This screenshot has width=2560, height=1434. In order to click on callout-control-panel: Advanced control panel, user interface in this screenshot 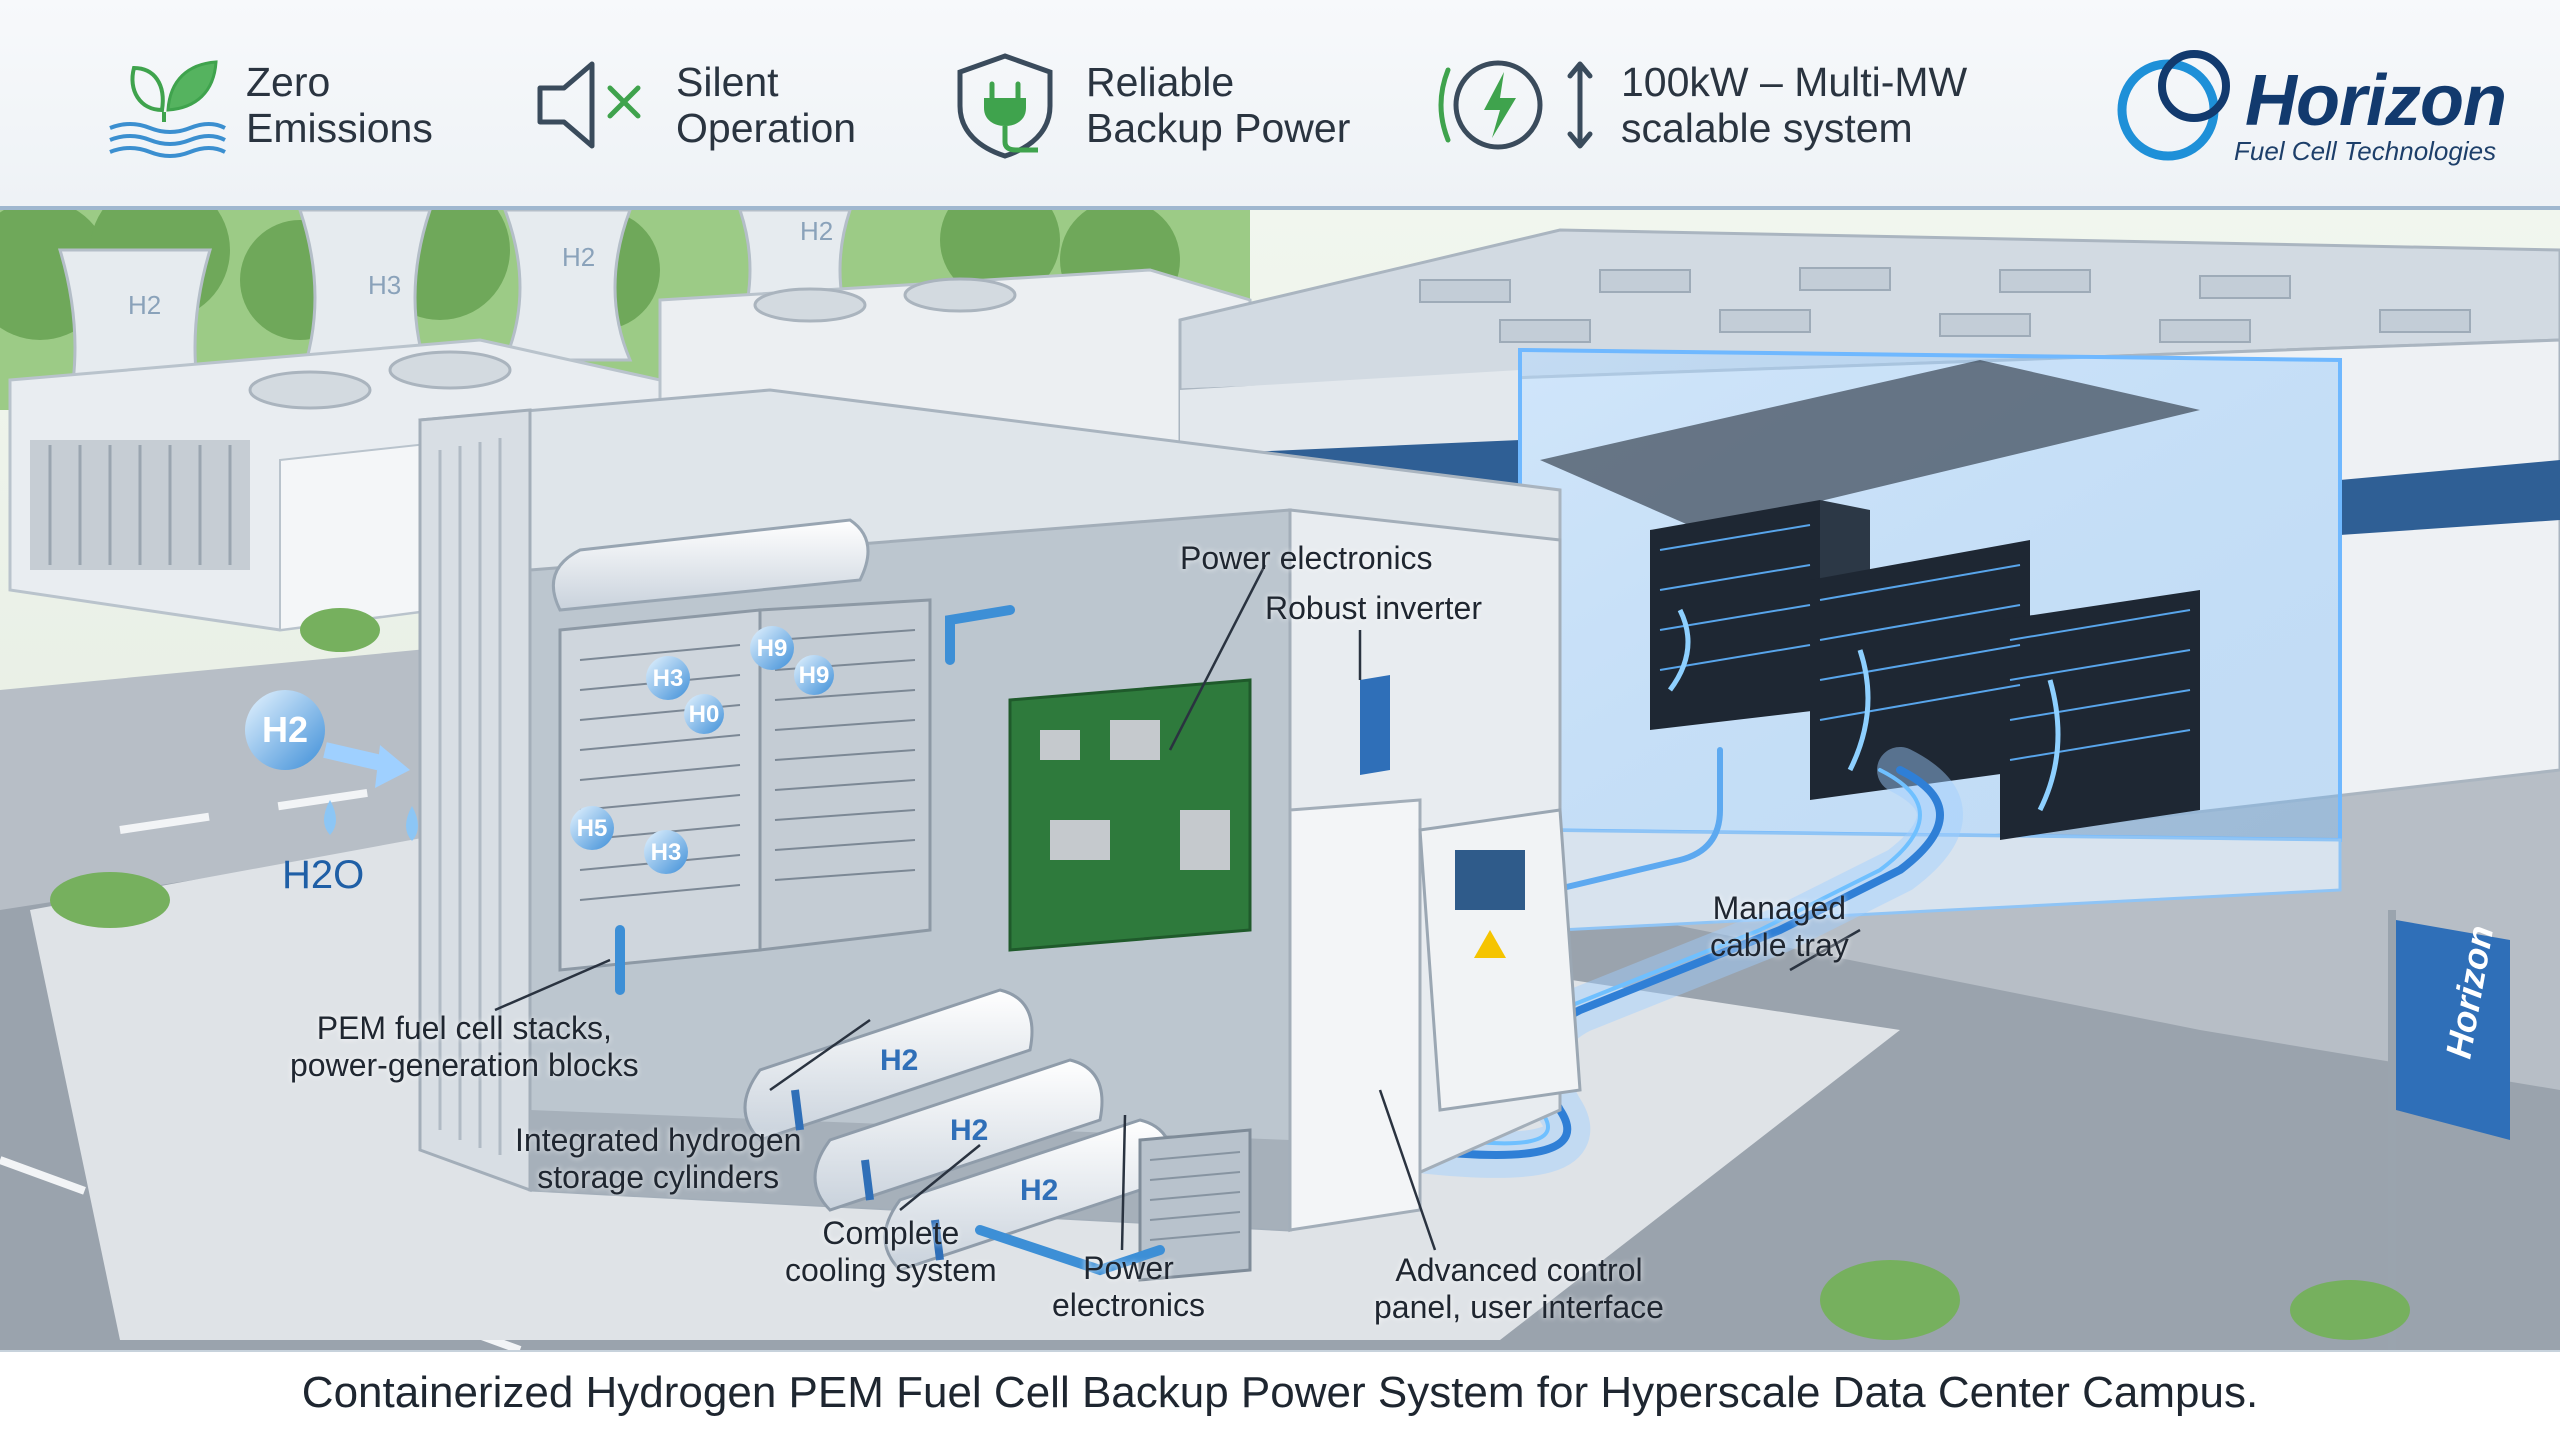, I will do `click(1519, 1289)`.